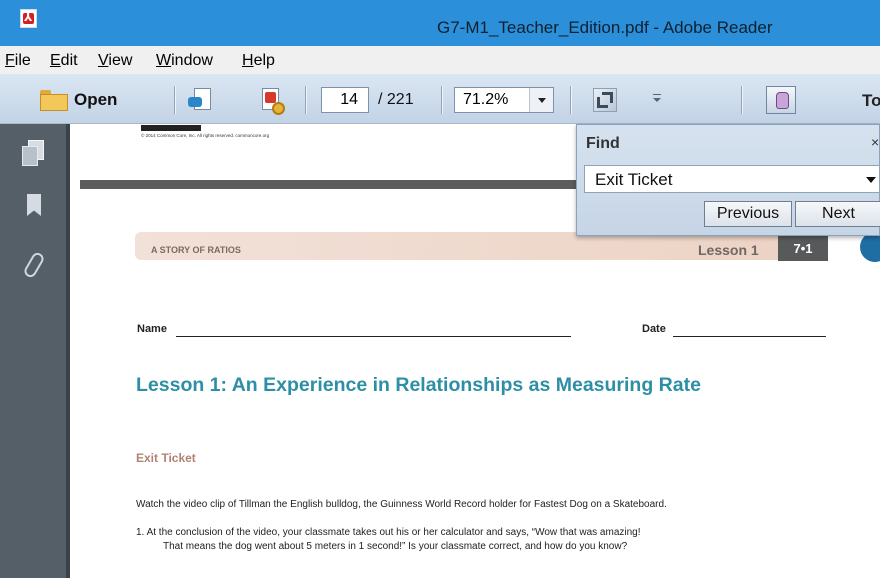 The height and width of the screenshot is (578, 880). I want to click on pdf-settings-icon, so click(273, 101).